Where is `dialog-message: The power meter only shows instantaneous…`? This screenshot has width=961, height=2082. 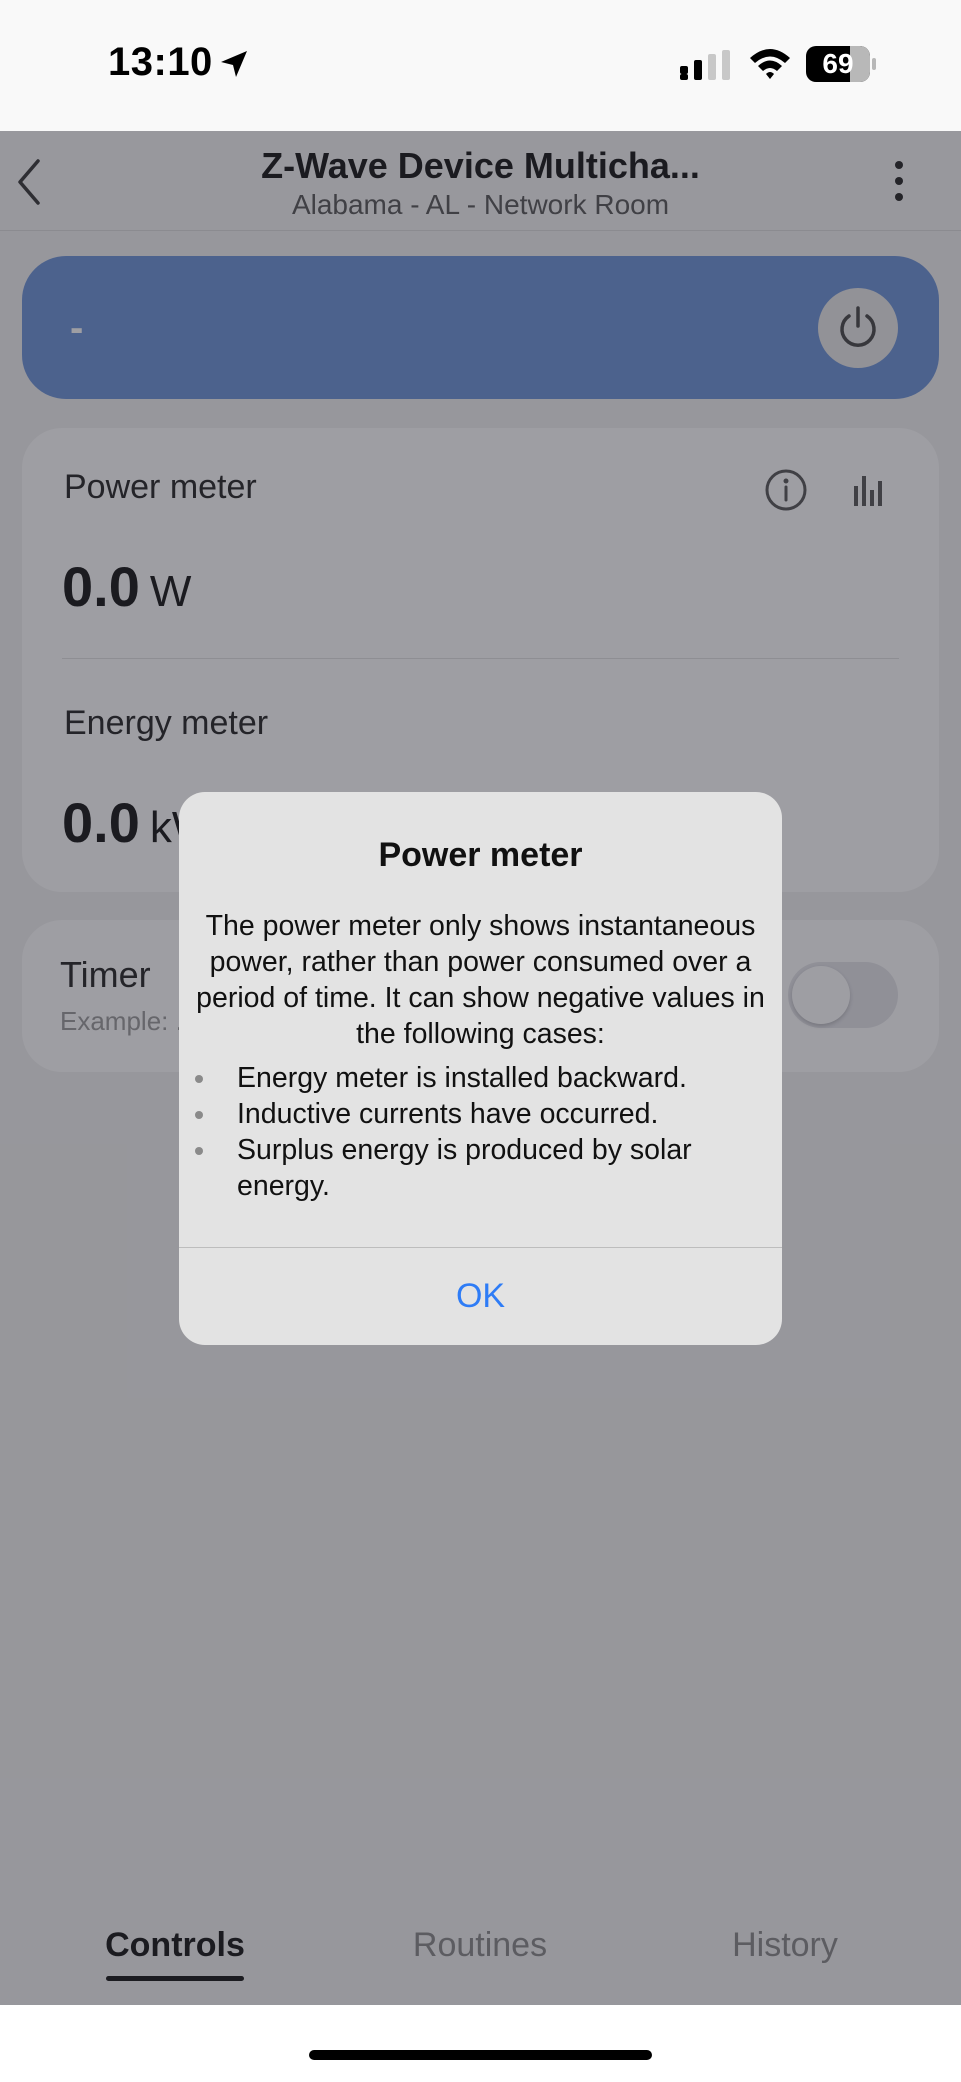
dialog-message: The power meter only shows instantaneous… is located at coordinates (480, 980).